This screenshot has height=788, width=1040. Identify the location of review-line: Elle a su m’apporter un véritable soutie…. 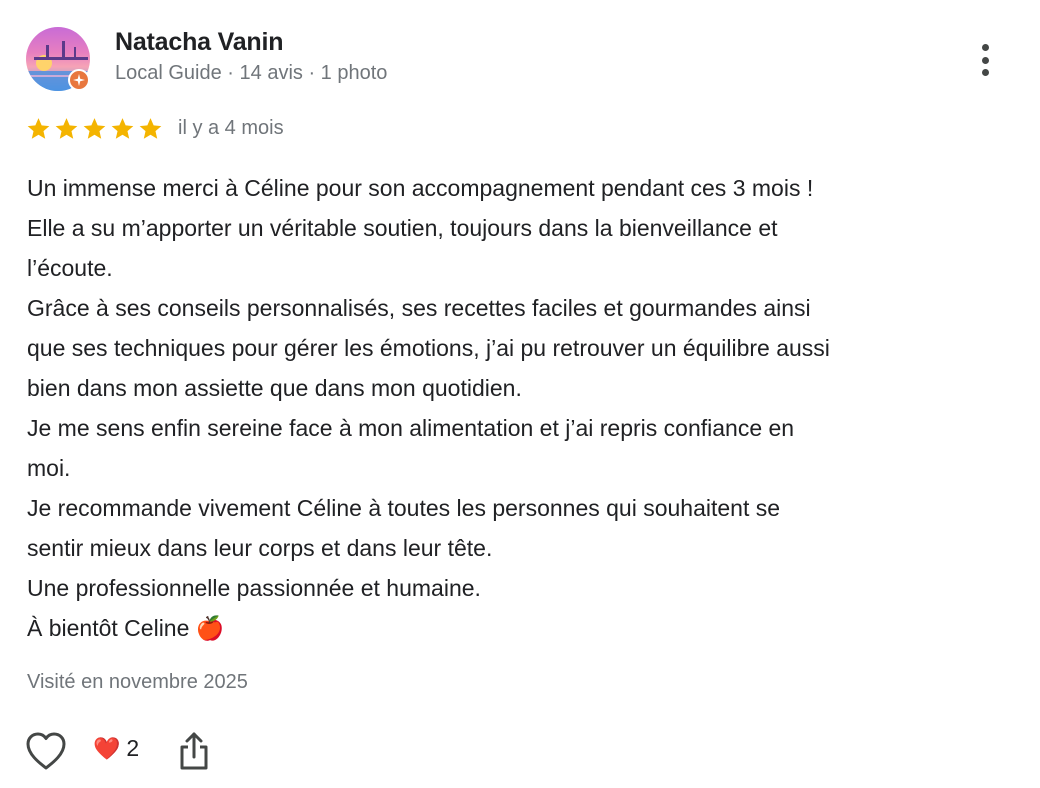
(402, 228).